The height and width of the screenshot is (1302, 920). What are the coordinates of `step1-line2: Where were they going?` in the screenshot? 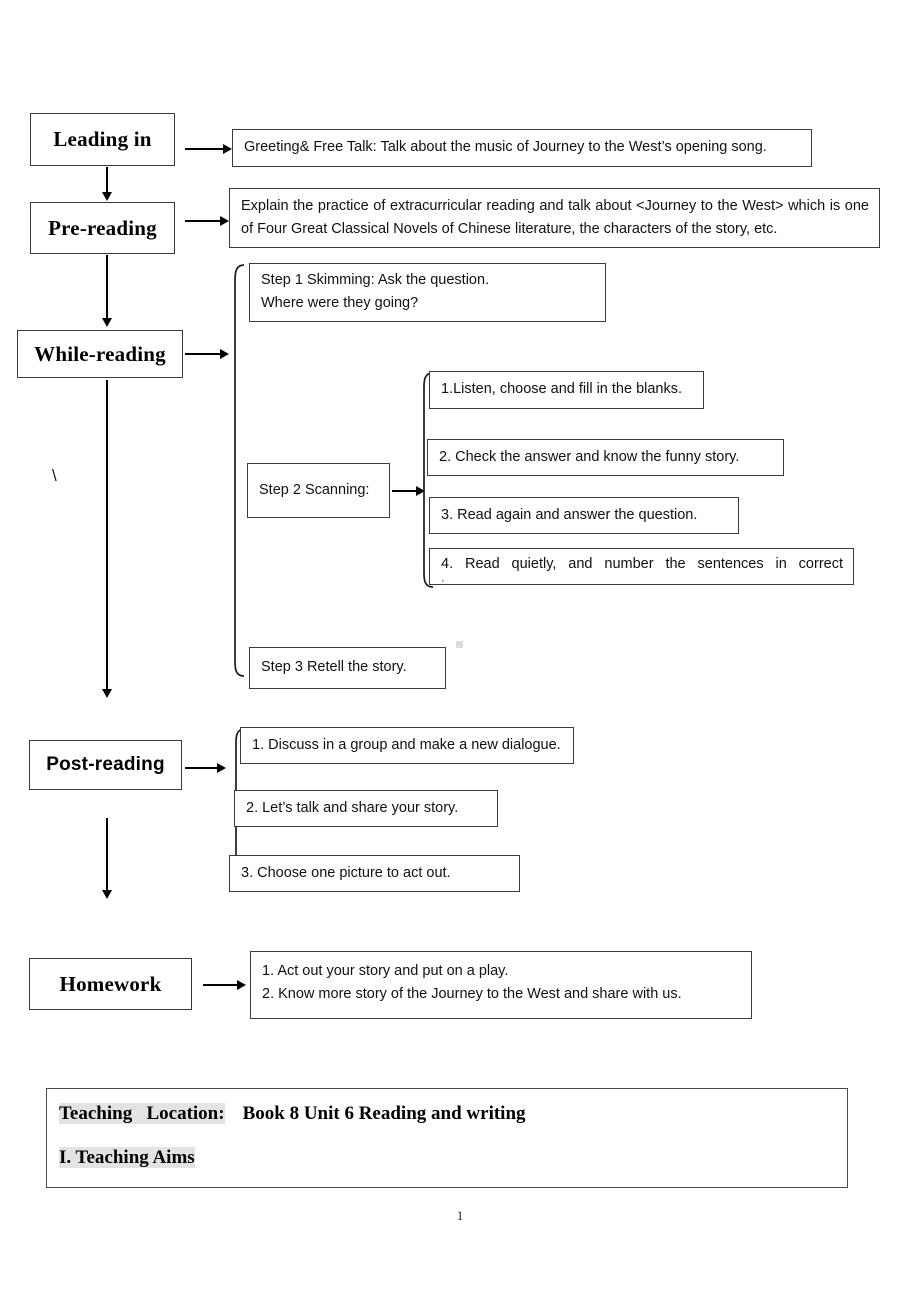 It's located at (340, 303).